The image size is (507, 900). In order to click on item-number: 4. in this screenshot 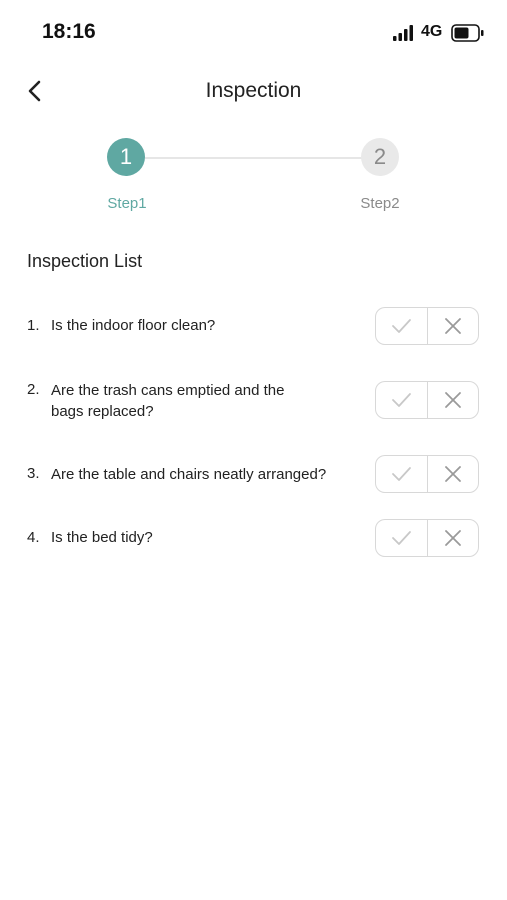, I will do `click(33, 537)`.